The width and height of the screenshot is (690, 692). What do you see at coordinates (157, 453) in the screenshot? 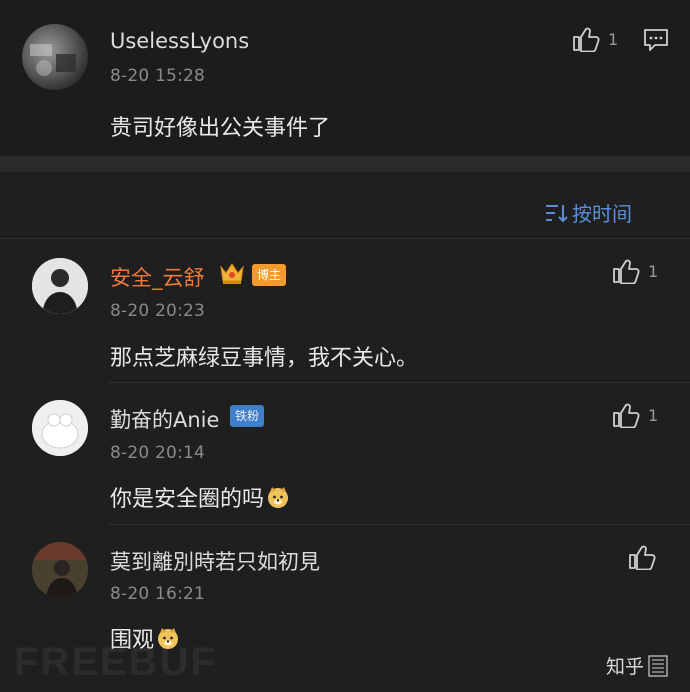
I see `timestamp: 8-20 20:14` at bounding box center [157, 453].